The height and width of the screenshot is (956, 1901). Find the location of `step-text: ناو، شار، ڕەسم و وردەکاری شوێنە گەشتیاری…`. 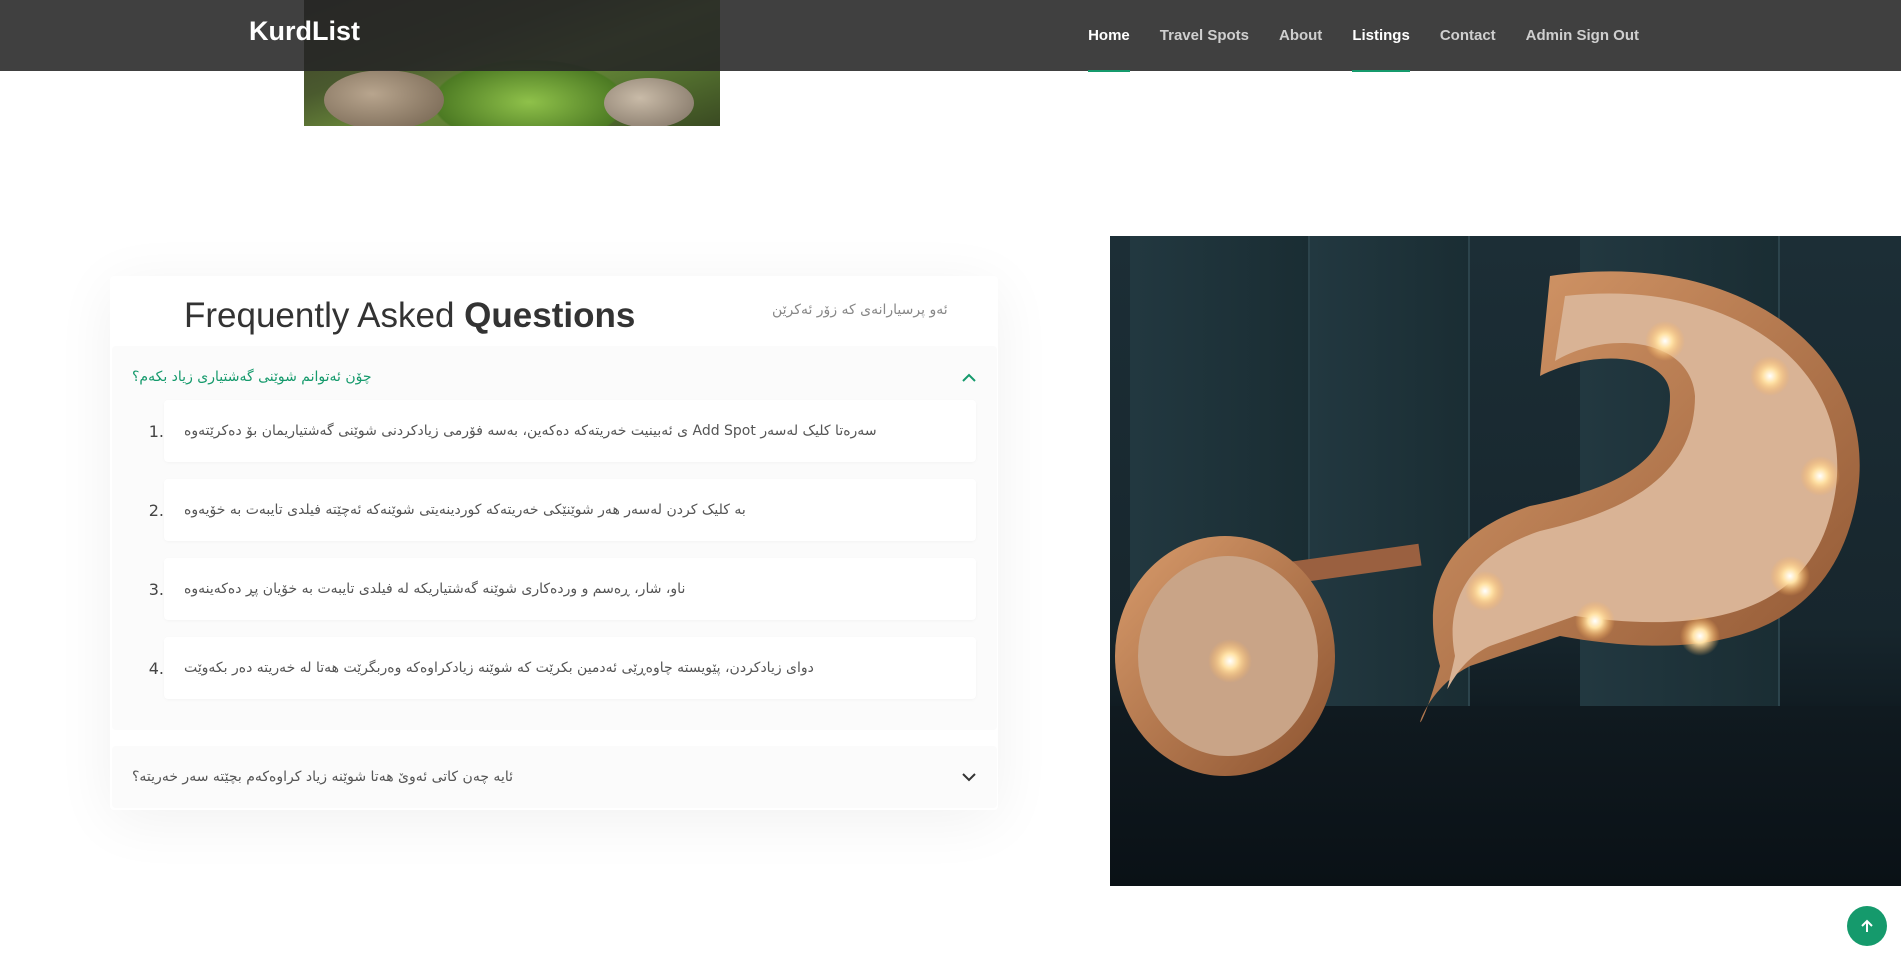

step-text: ناو، شار، ڕەسم و وردەکاری شوێنە گەشتیاری… is located at coordinates (435, 589).